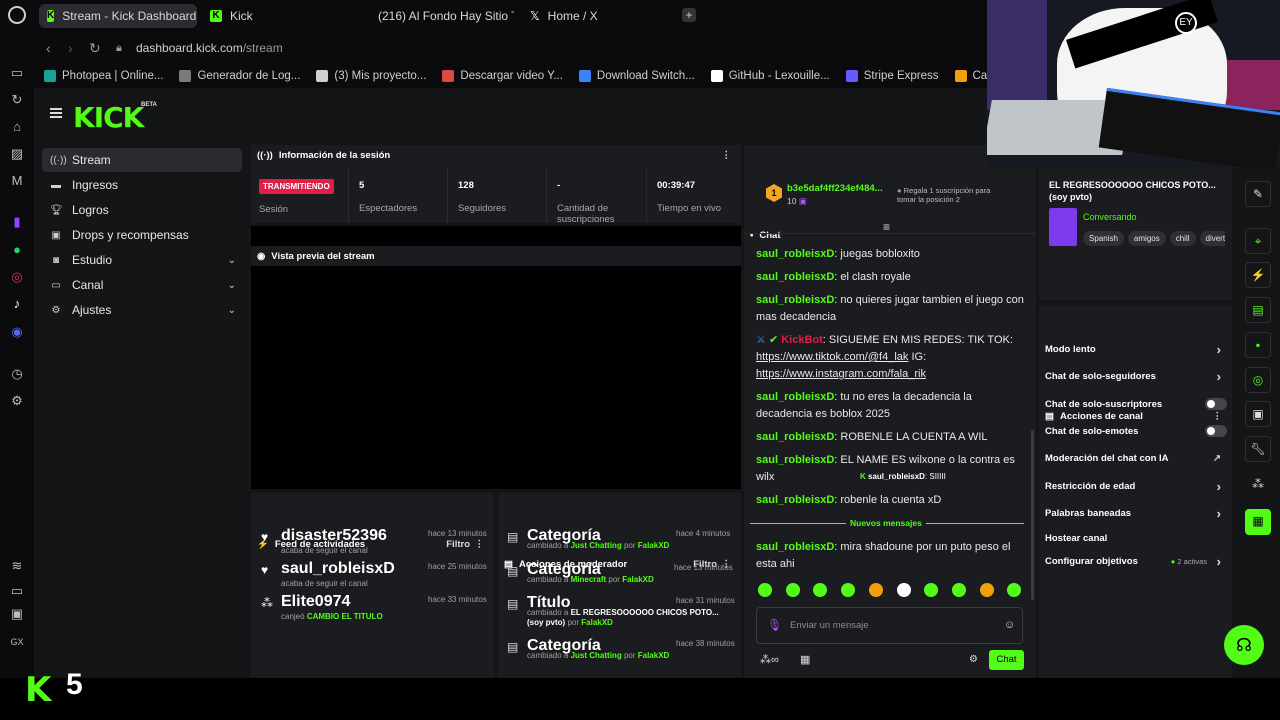  Describe the element at coordinates (17, 591) in the screenshot. I see `battery-icon: ▭` at that location.